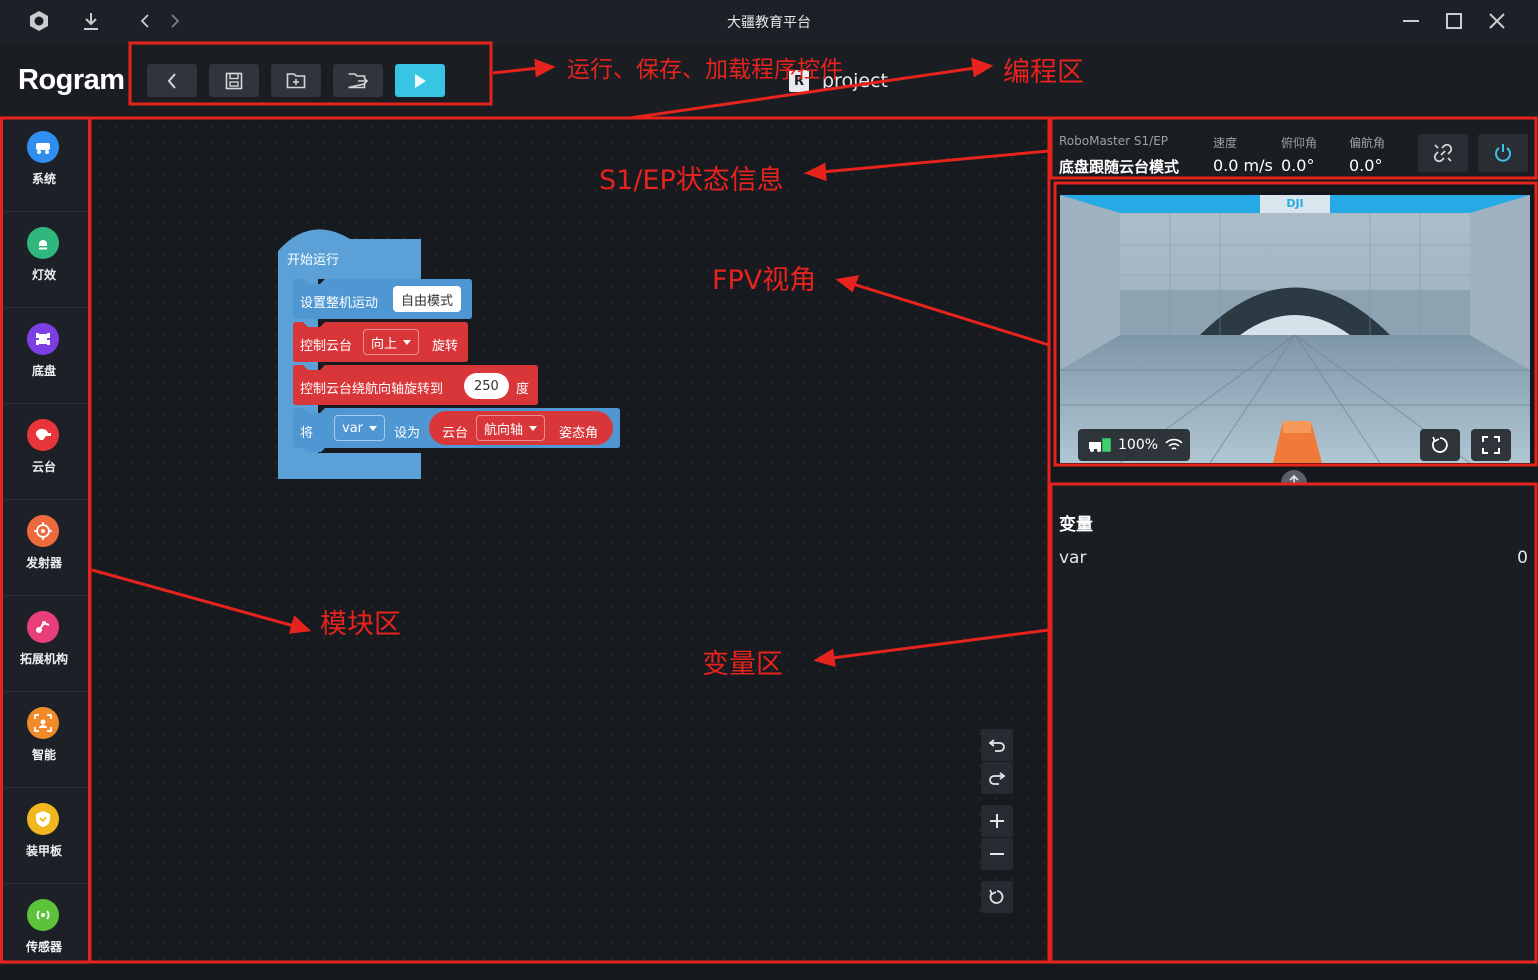 The height and width of the screenshot is (980, 1538). I want to click on programming-annotation: 编程区, so click(1043, 72).